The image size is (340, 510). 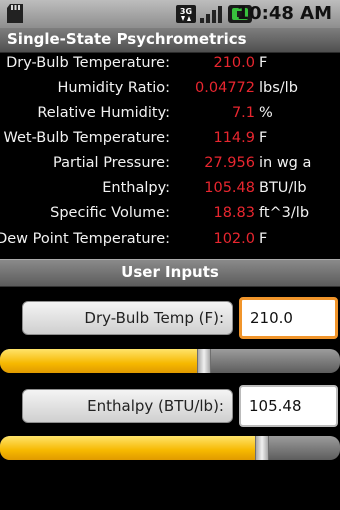 I want to click on dry-bulb-slider-thumb, so click(x=204, y=361).